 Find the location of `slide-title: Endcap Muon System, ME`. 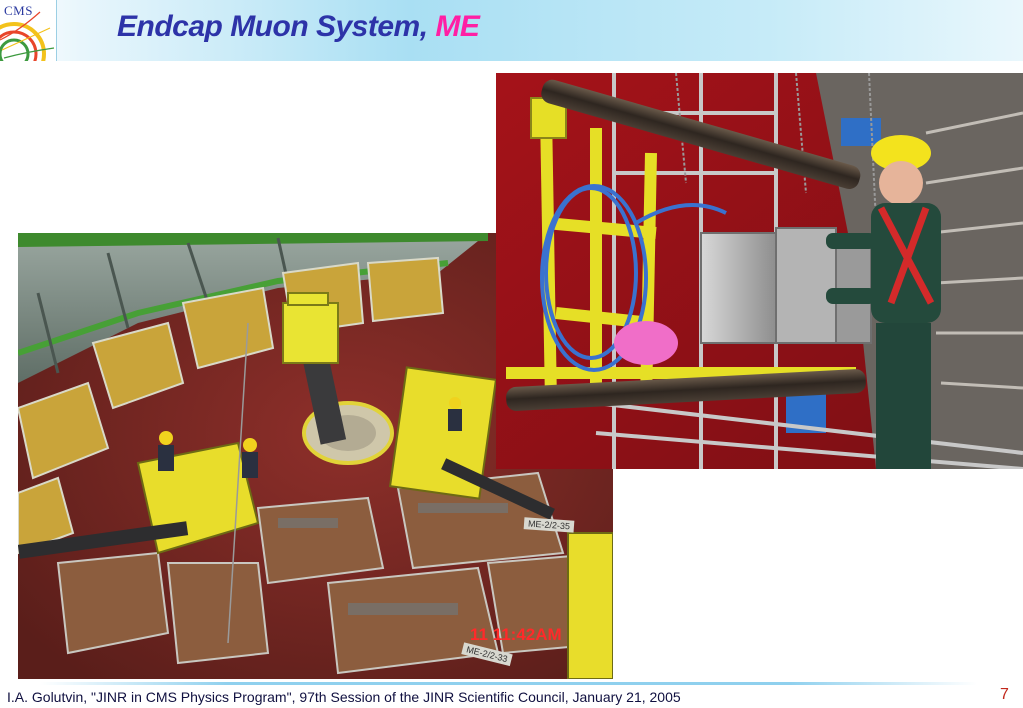

slide-title: Endcap Muon System, ME is located at coordinates (298, 27).